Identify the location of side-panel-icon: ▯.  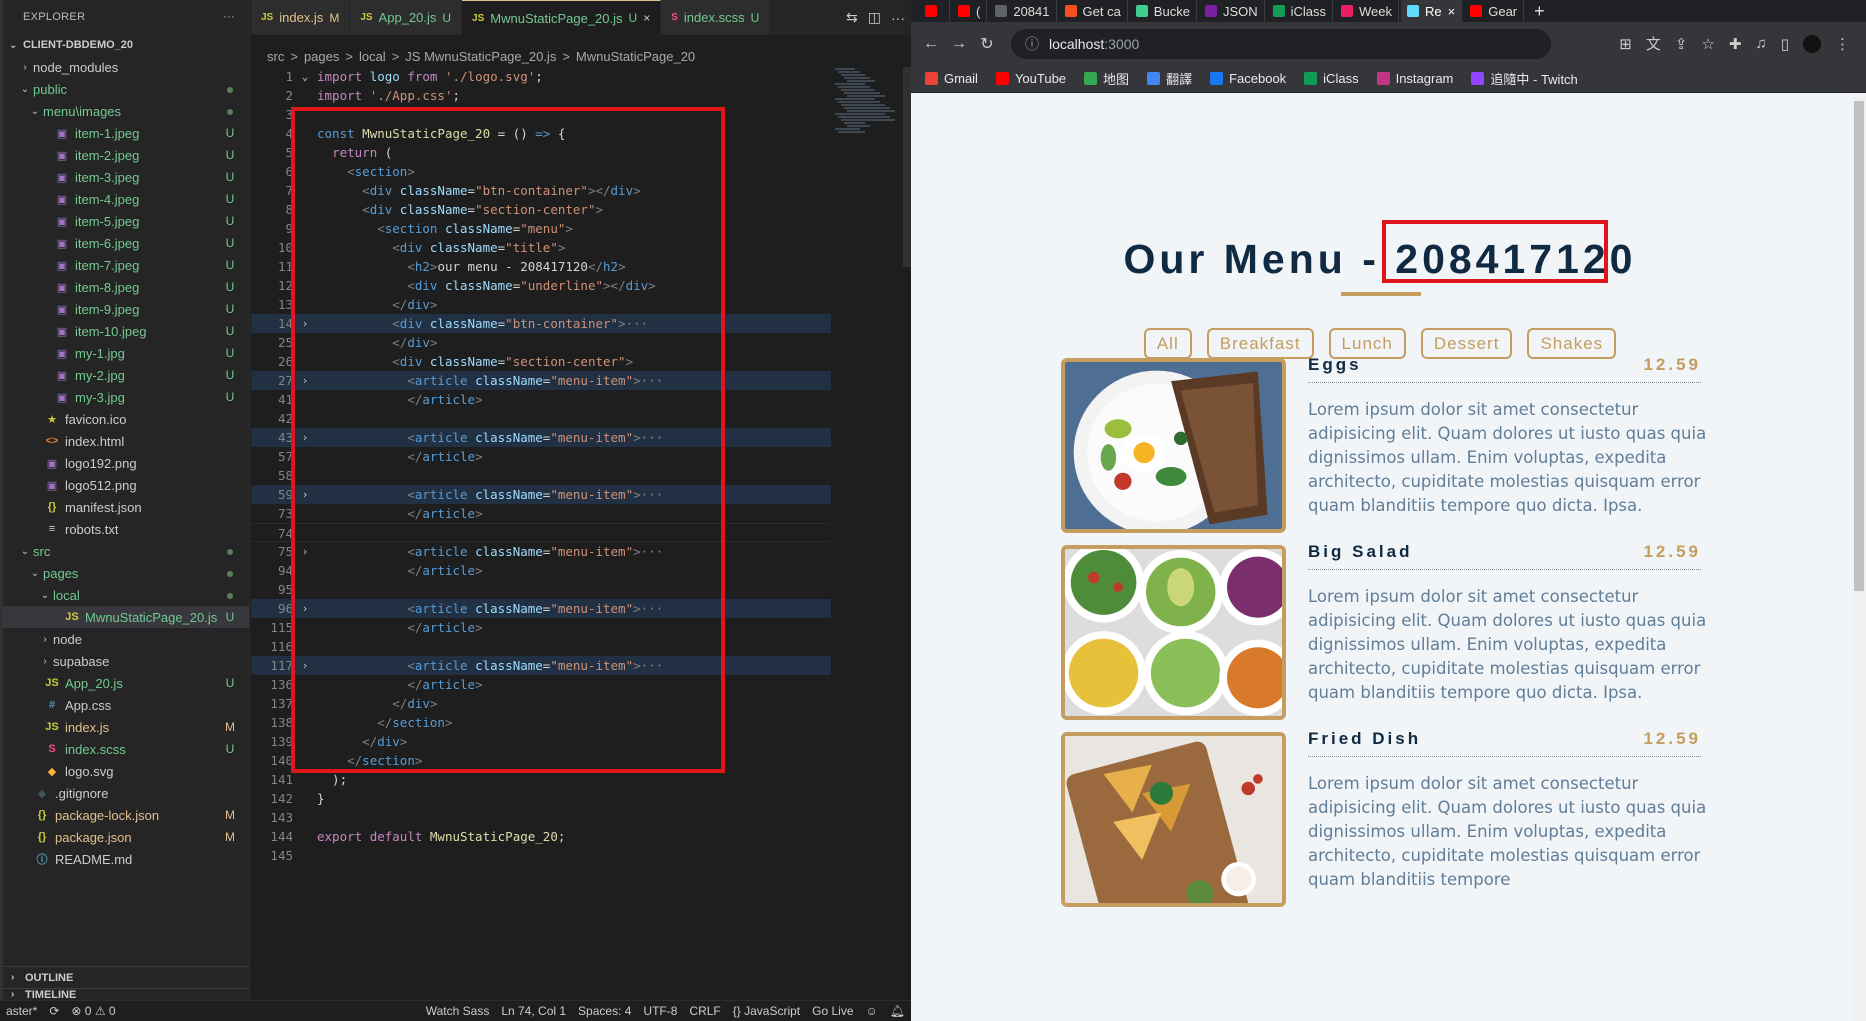
(1785, 44).